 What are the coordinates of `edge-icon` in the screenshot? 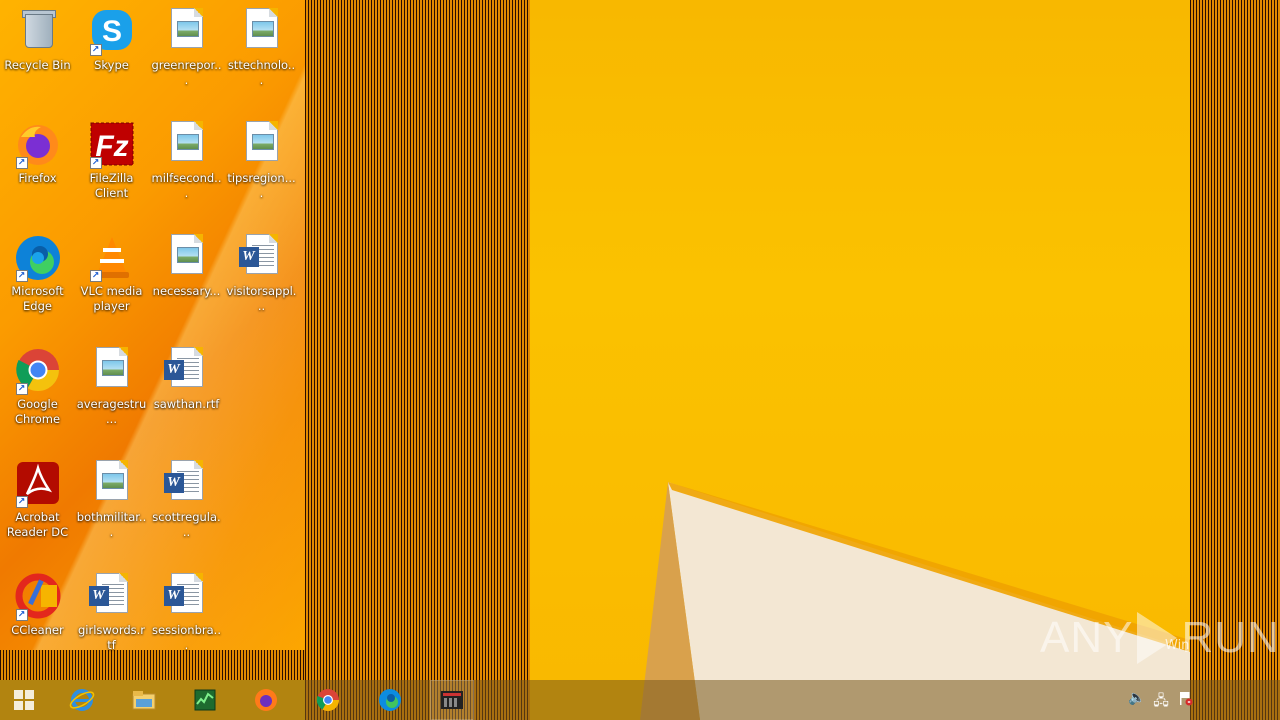 It's located at (390, 700).